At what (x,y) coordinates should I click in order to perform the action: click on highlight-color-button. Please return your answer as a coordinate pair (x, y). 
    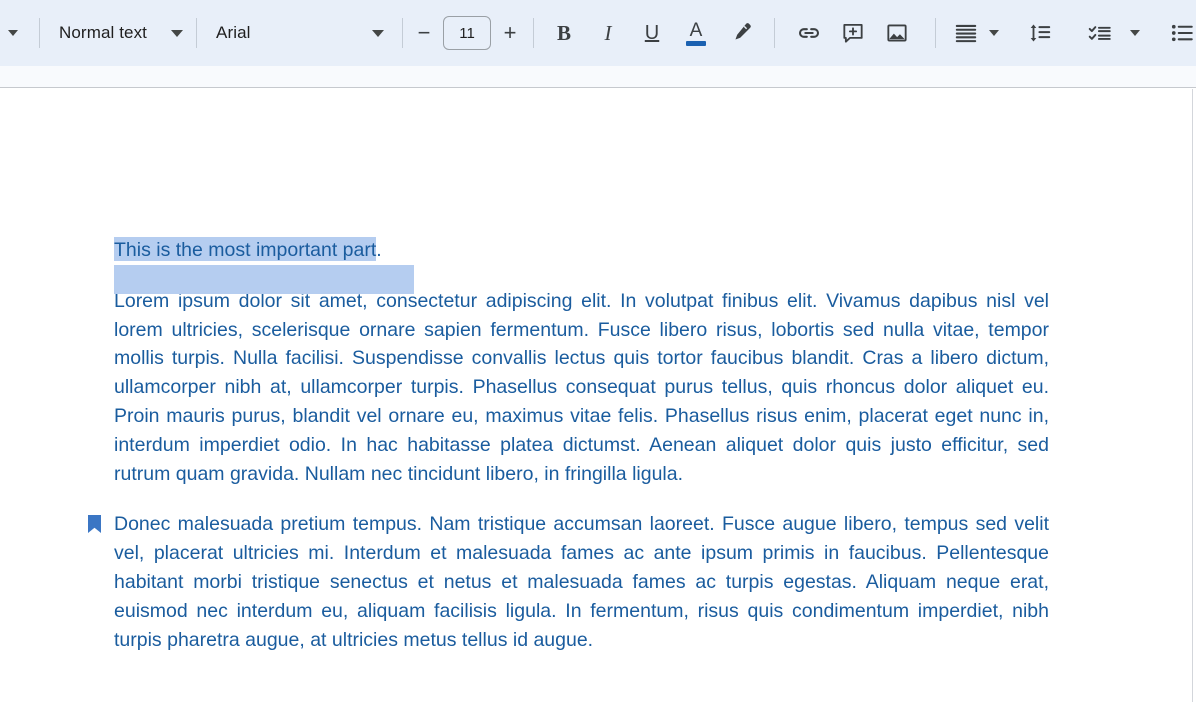
    Looking at the image, I should click on (740, 33).